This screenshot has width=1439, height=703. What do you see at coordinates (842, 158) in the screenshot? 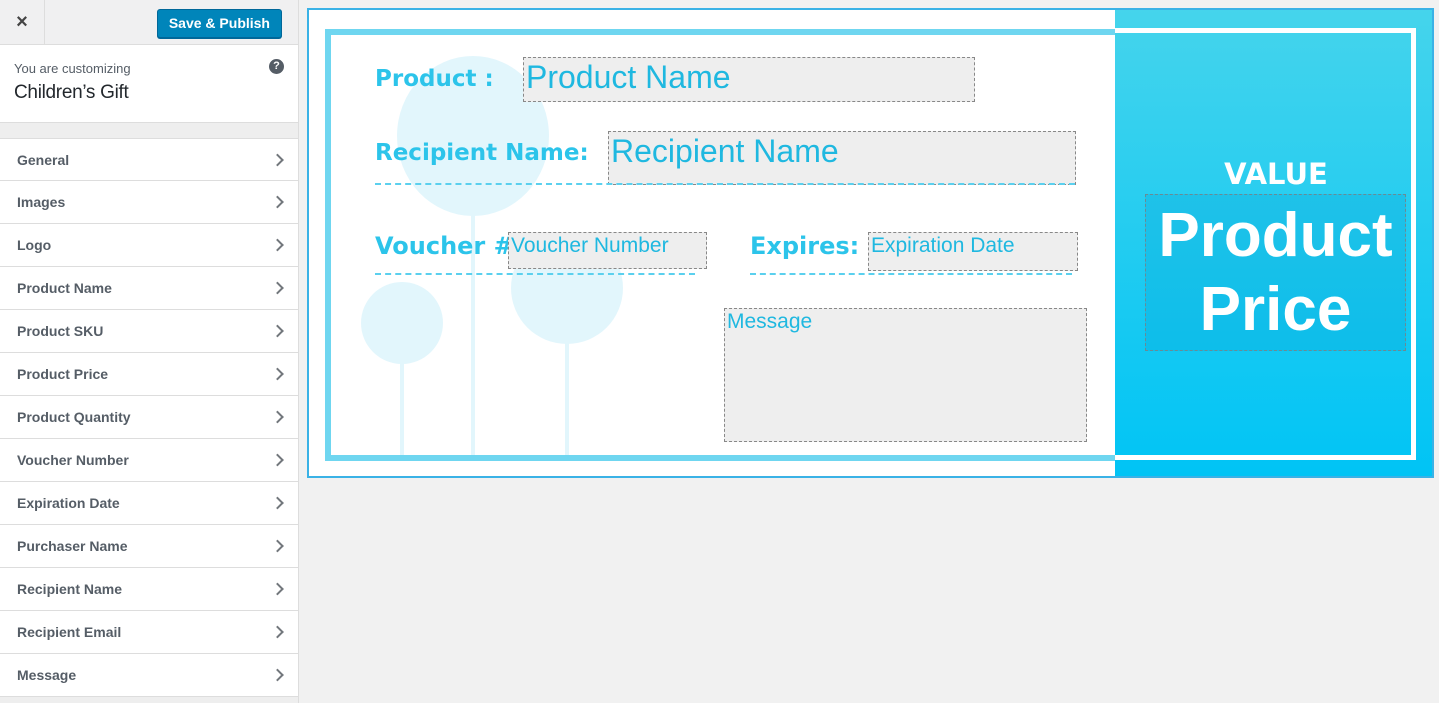
I see `recipient-name-field: Recipient Name` at bounding box center [842, 158].